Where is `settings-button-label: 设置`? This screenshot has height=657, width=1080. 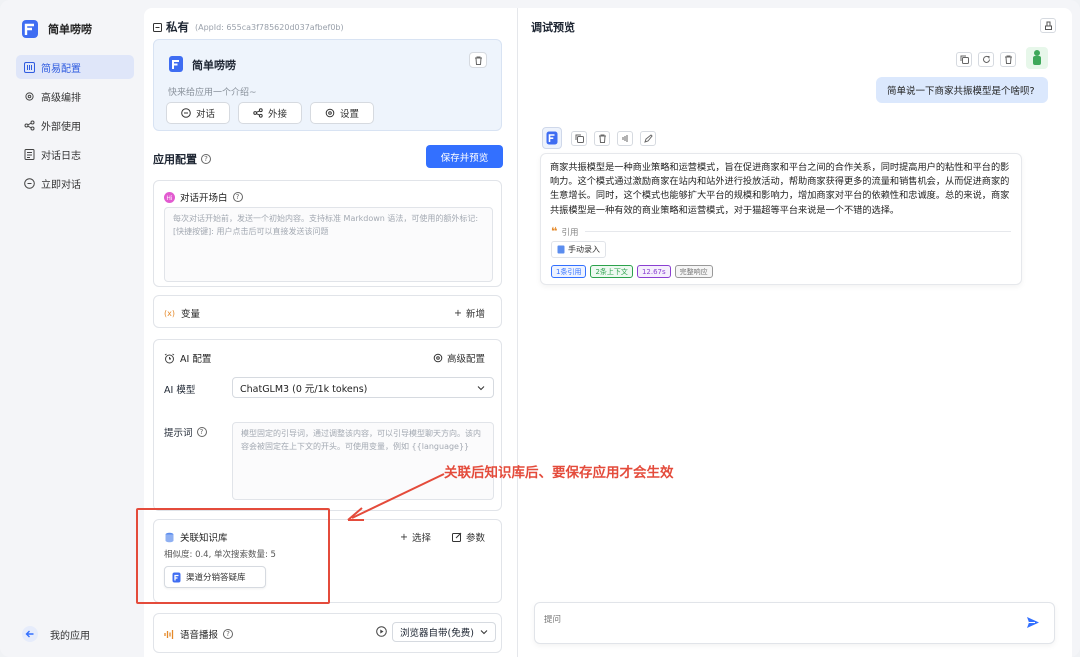
settings-button-label: 设置 is located at coordinates (350, 114).